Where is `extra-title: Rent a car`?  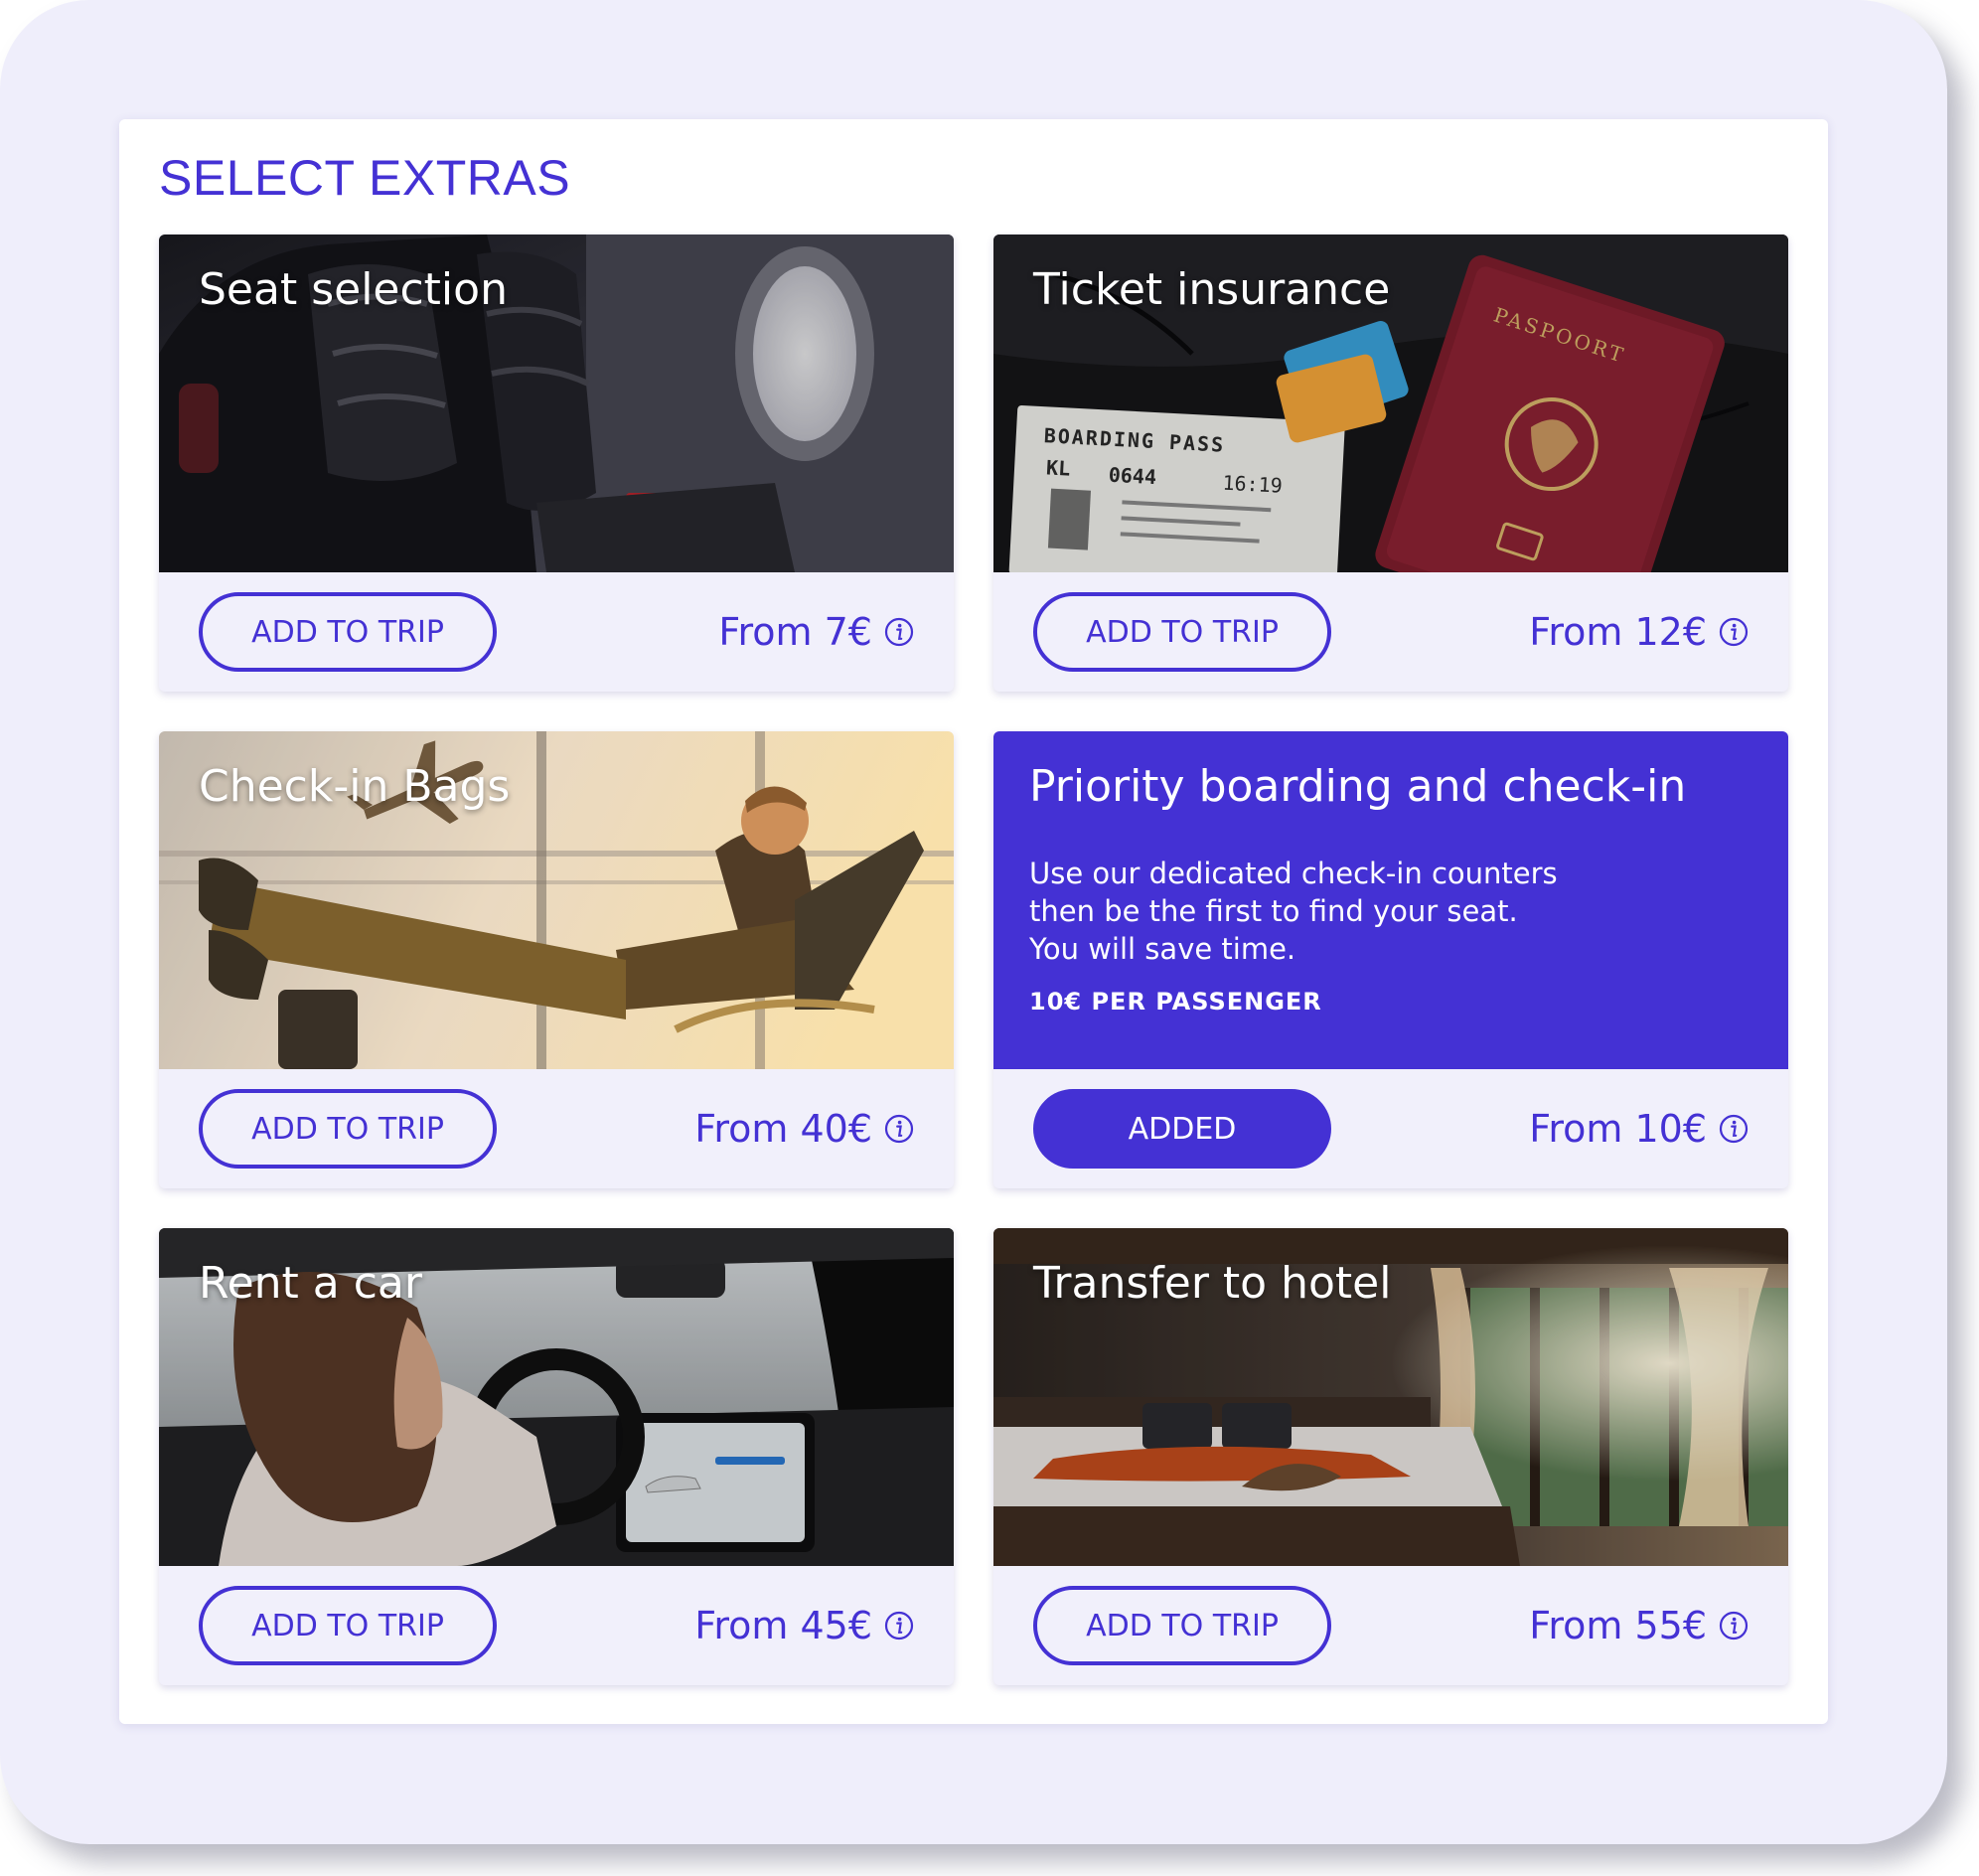
extra-title: Rent a car is located at coordinates (310, 1283).